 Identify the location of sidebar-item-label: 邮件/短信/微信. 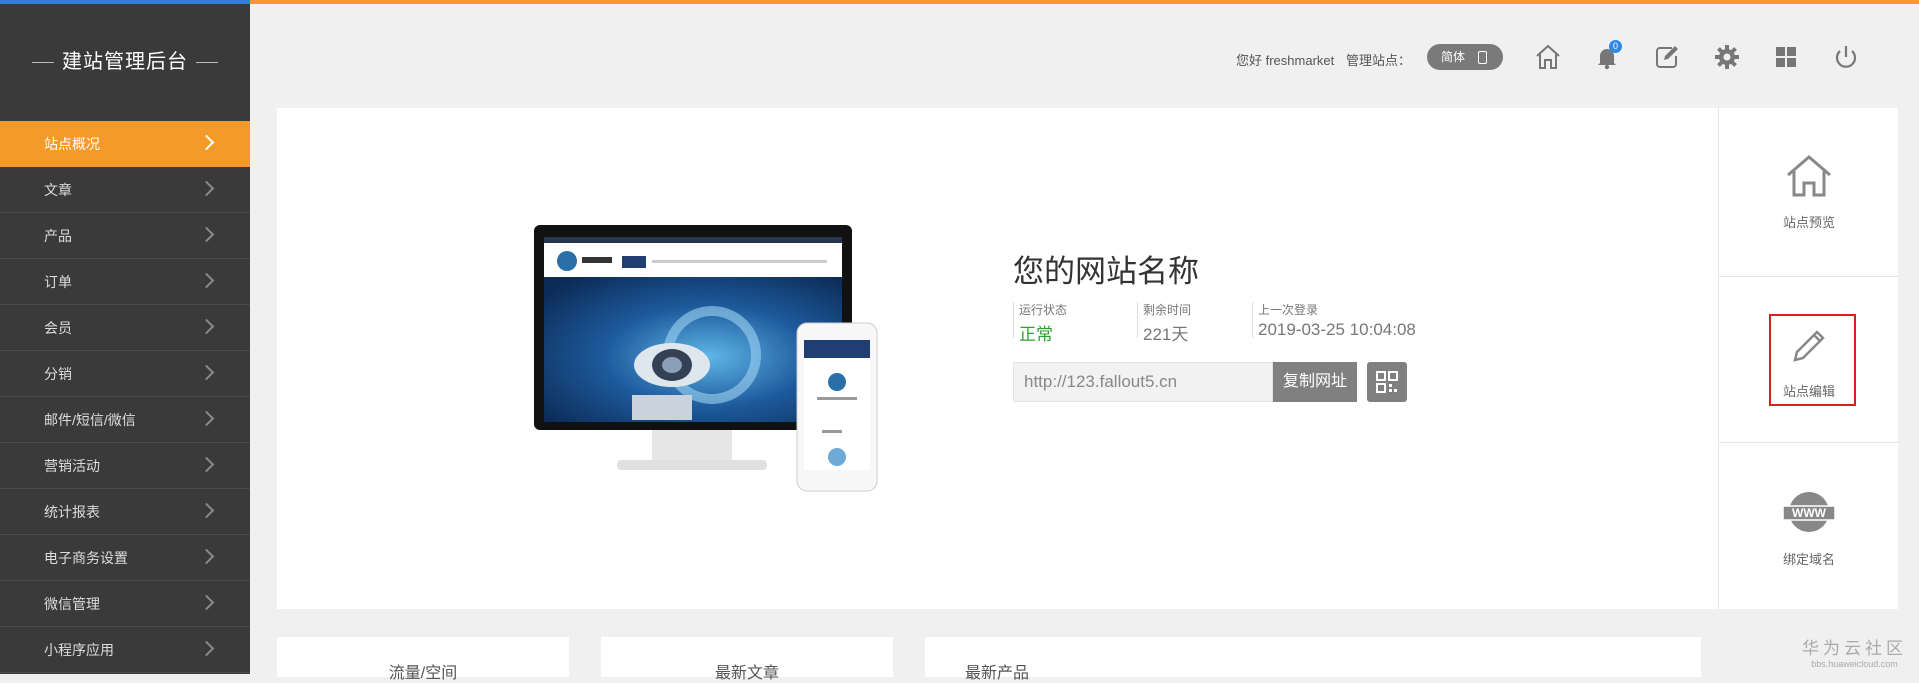
(90, 420).